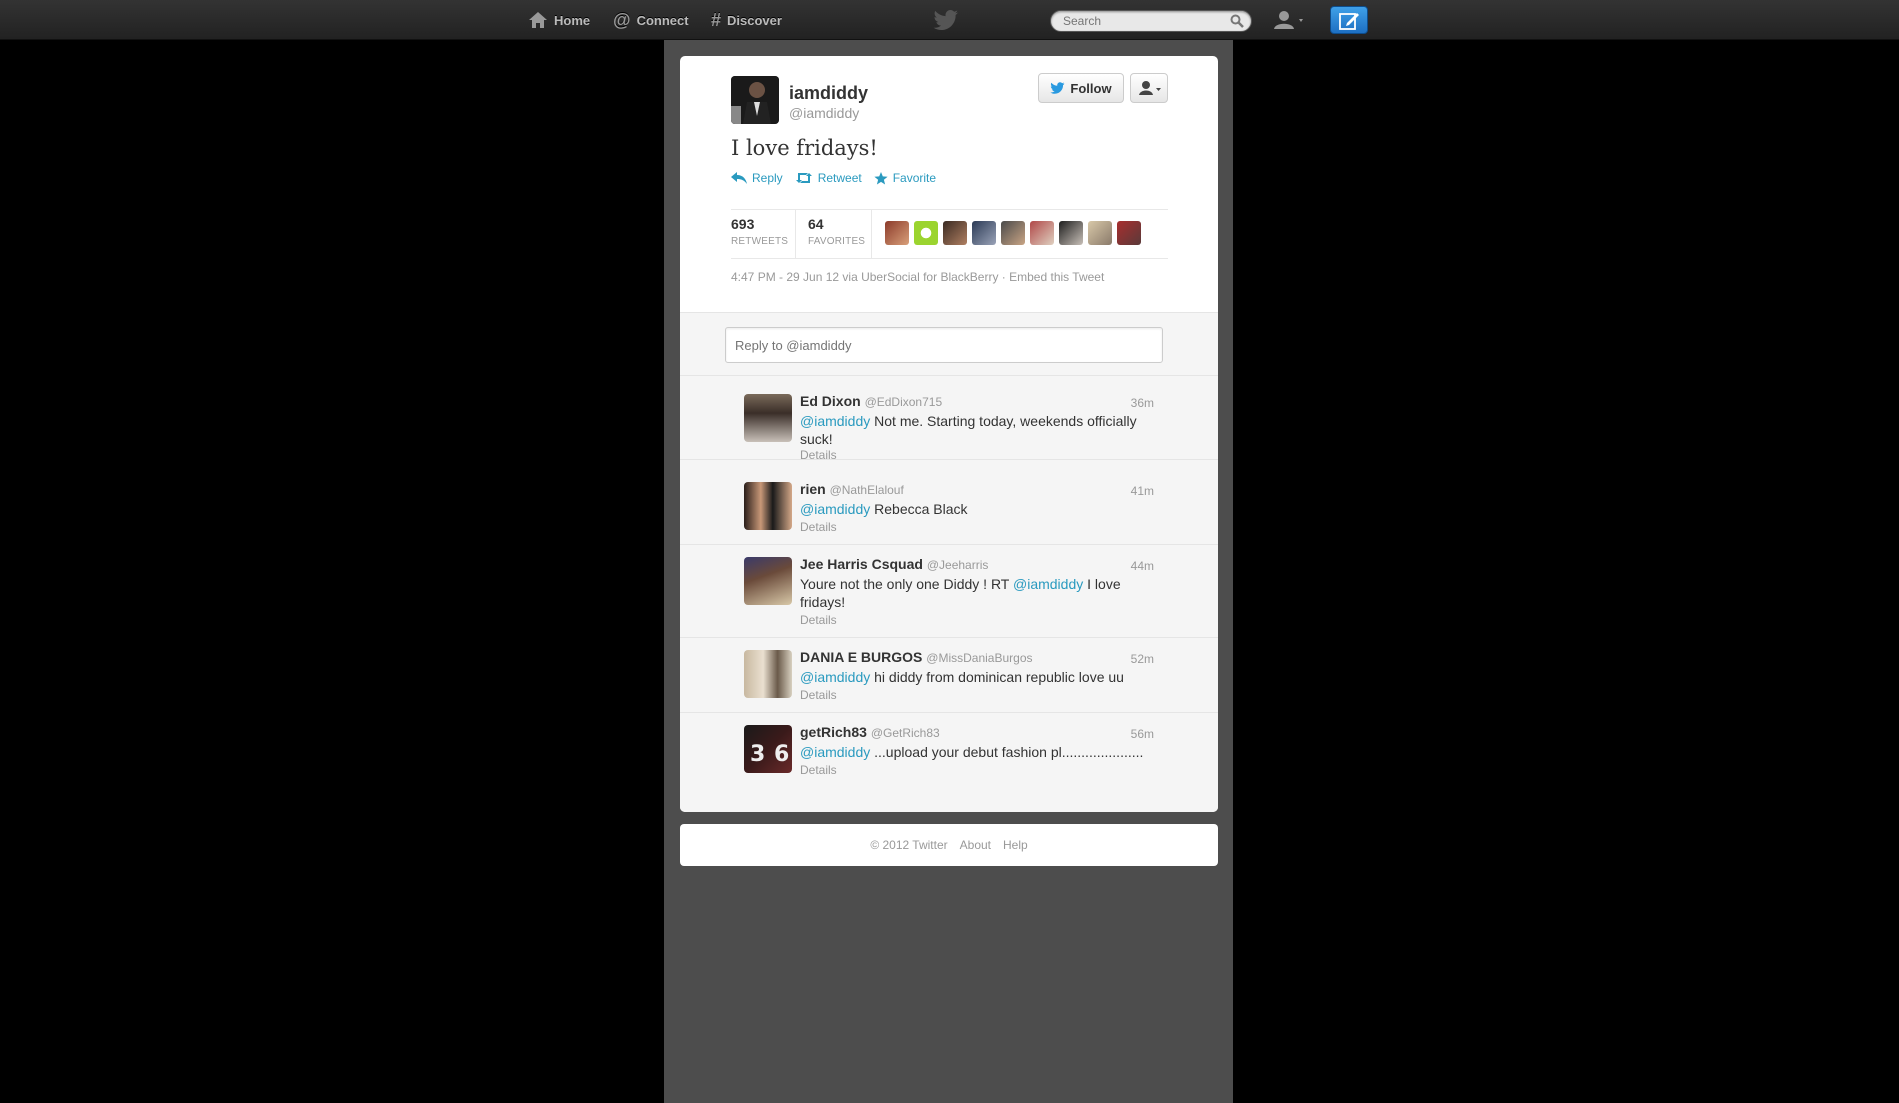 The width and height of the screenshot is (1899, 1103). I want to click on retweet-action: Retweet, so click(828, 178).